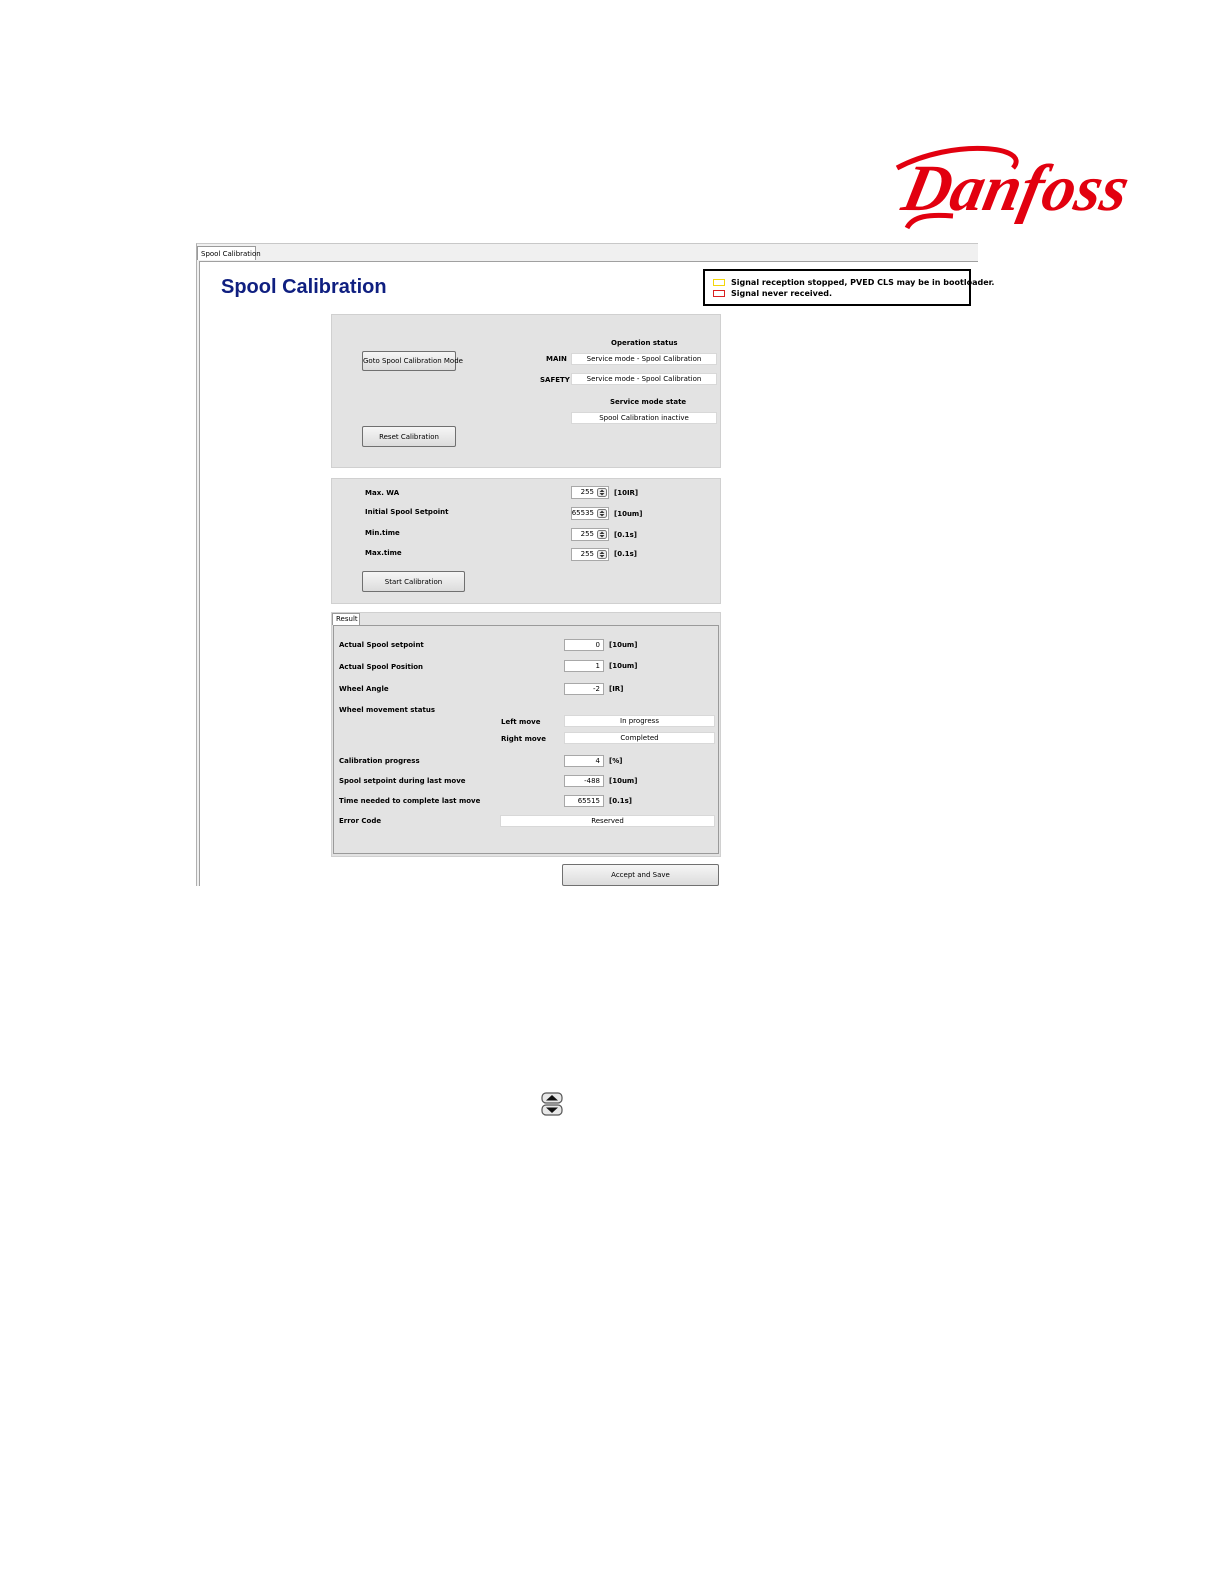 This screenshot has height=1584, width=1224. What do you see at coordinates (623, 781) in the screenshot?
I see `last-setpoint-unit: [10um]` at bounding box center [623, 781].